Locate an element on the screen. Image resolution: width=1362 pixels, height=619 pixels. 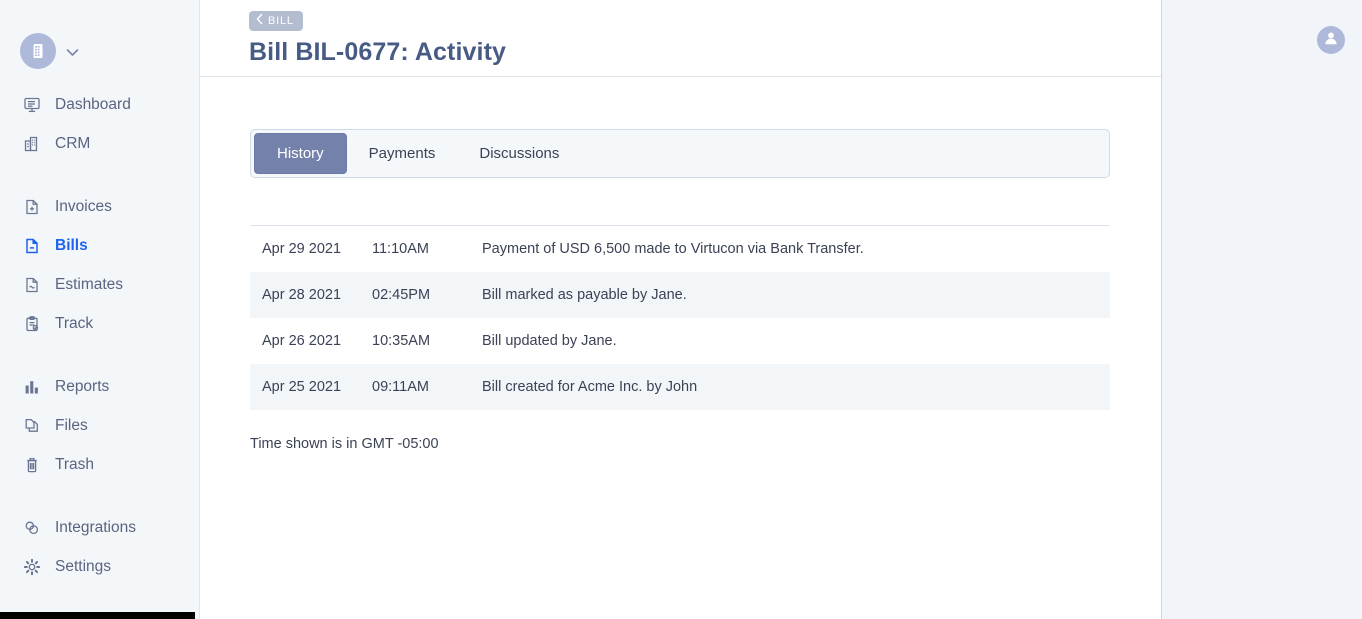
tab-payments: Payments is located at coordinates (402, 153).